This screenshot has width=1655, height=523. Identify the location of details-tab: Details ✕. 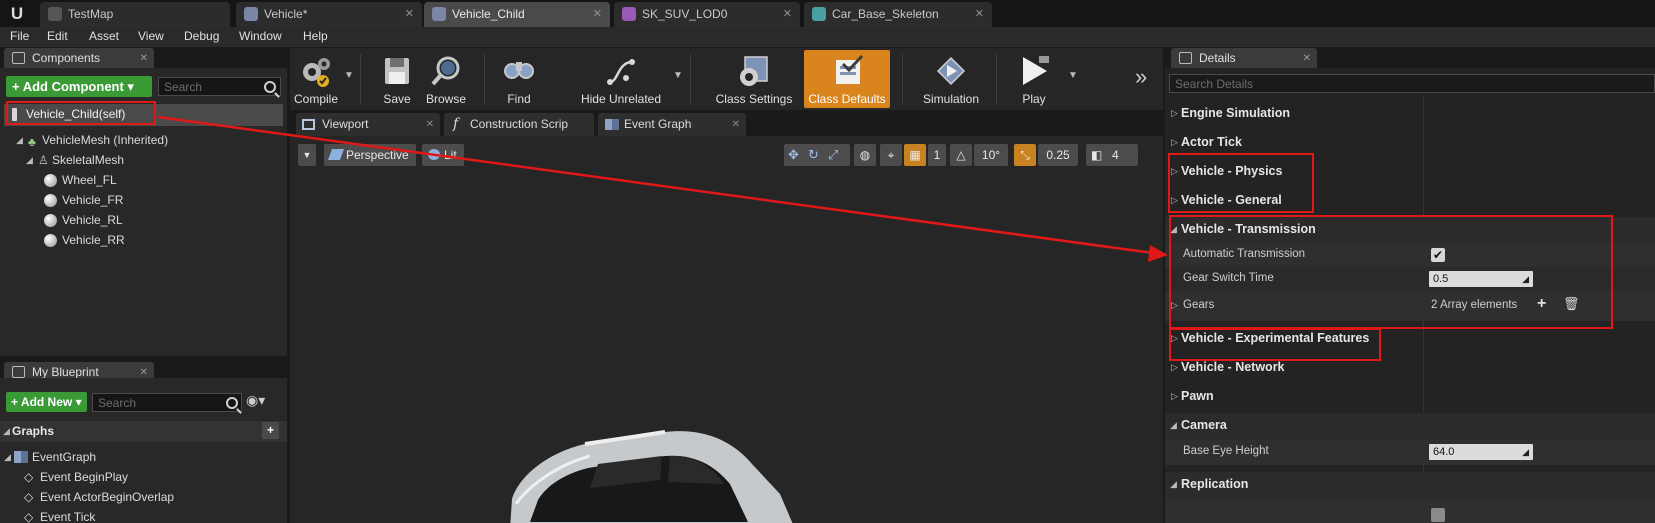
(1244, 58).